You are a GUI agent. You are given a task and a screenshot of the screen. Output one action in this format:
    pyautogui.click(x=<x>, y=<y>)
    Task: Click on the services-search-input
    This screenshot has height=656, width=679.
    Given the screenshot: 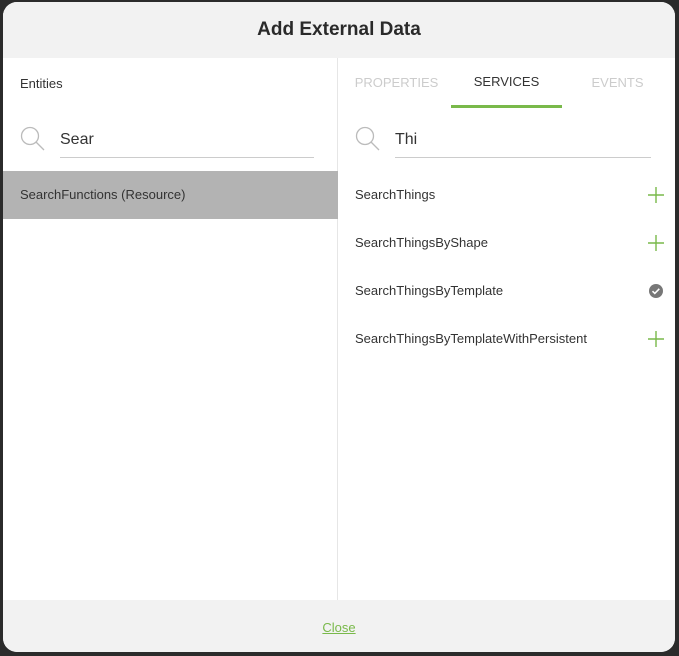 What is the action you would take?
    pyautogui.click(x=523, y=140)
    